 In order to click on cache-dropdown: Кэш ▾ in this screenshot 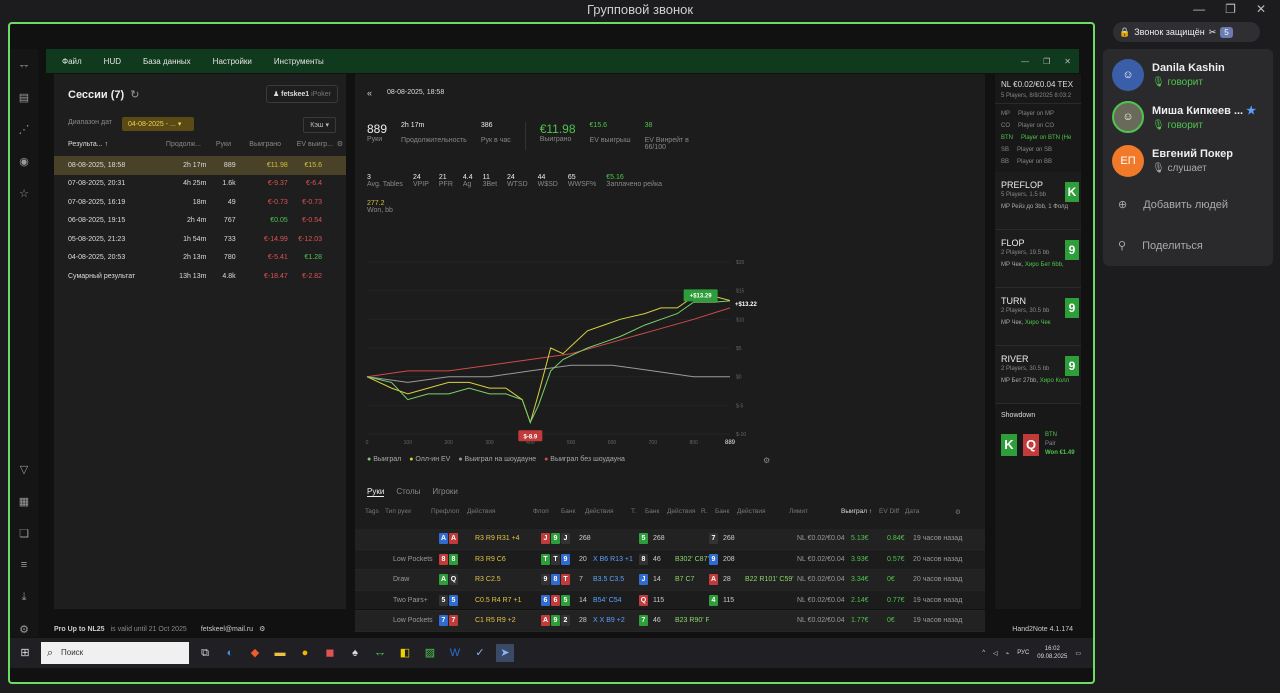, I will do `click(319, 125)`.